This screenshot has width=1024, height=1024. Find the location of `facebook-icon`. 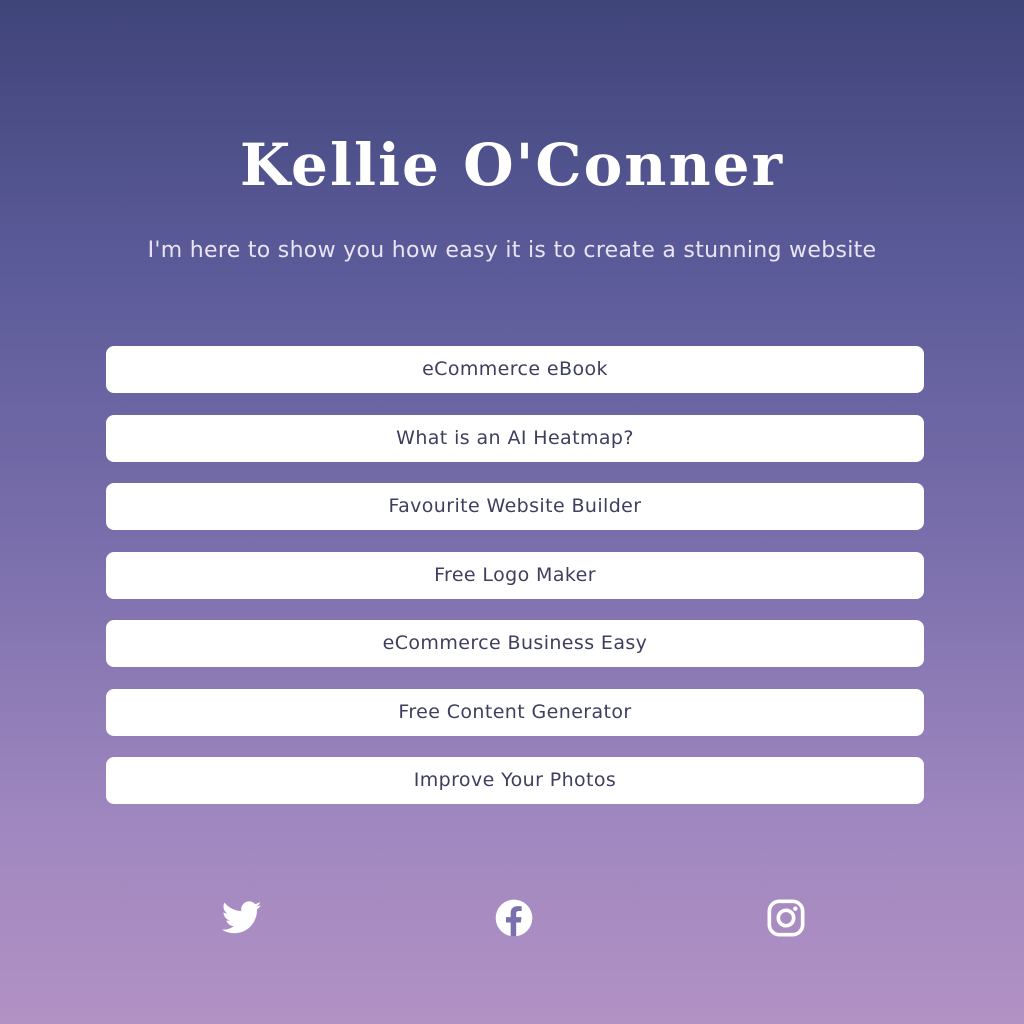

facebook-icon is located at coordinates (514, 918).